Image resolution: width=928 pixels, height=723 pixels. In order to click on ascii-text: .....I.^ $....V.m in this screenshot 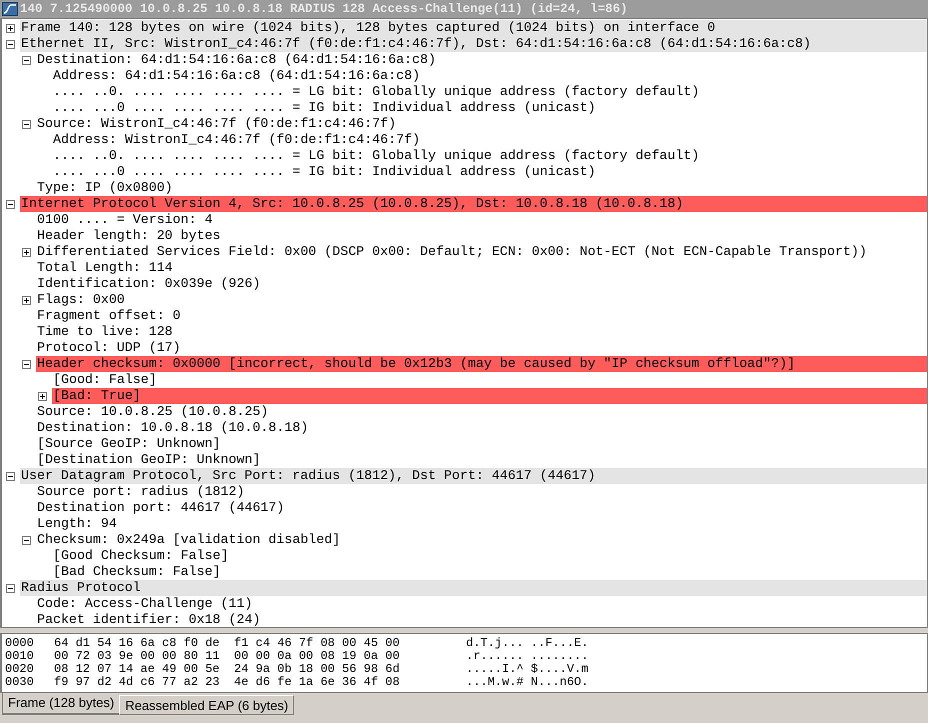, I will do `click(527, 669)`.